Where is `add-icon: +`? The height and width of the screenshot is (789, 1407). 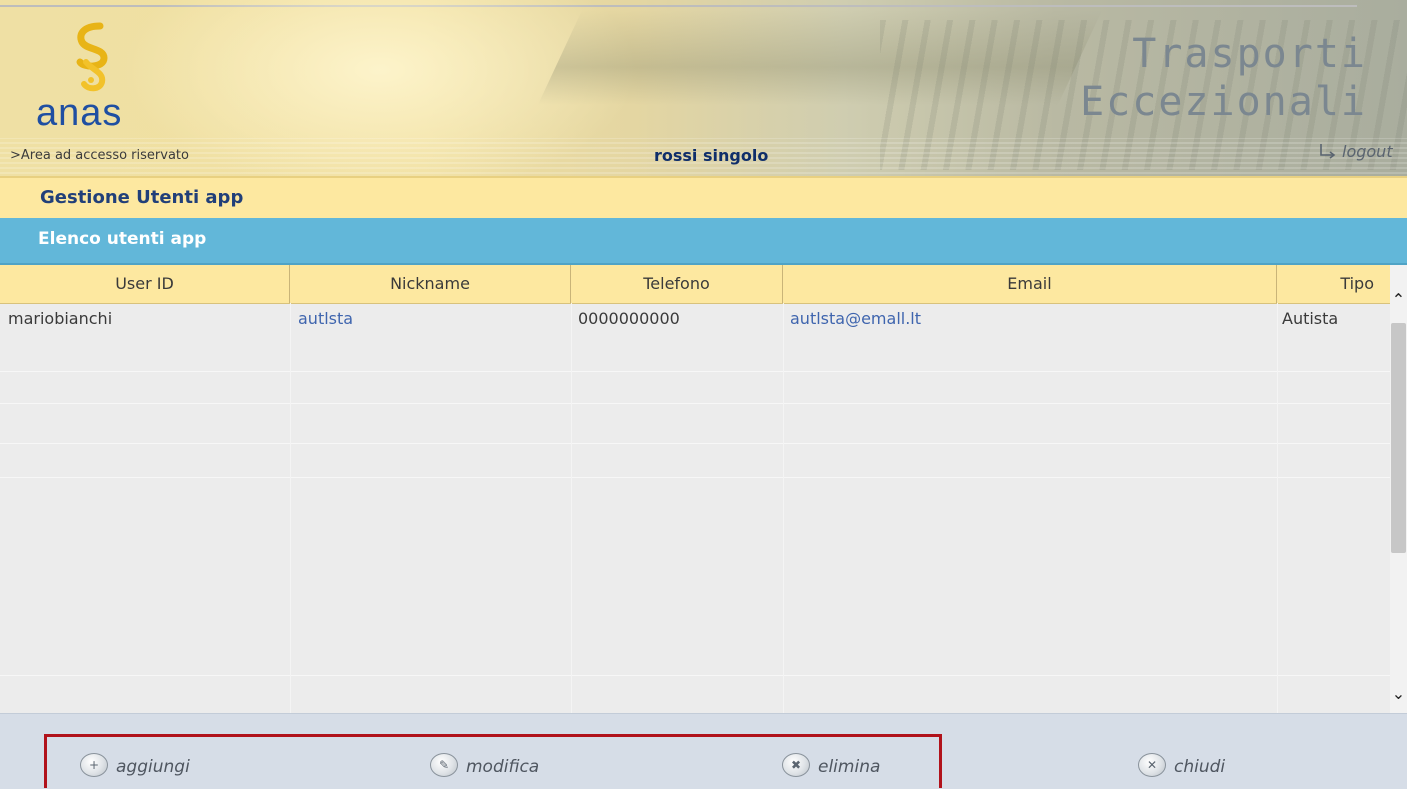
add-icon: + is located at coordinates (94, 765).